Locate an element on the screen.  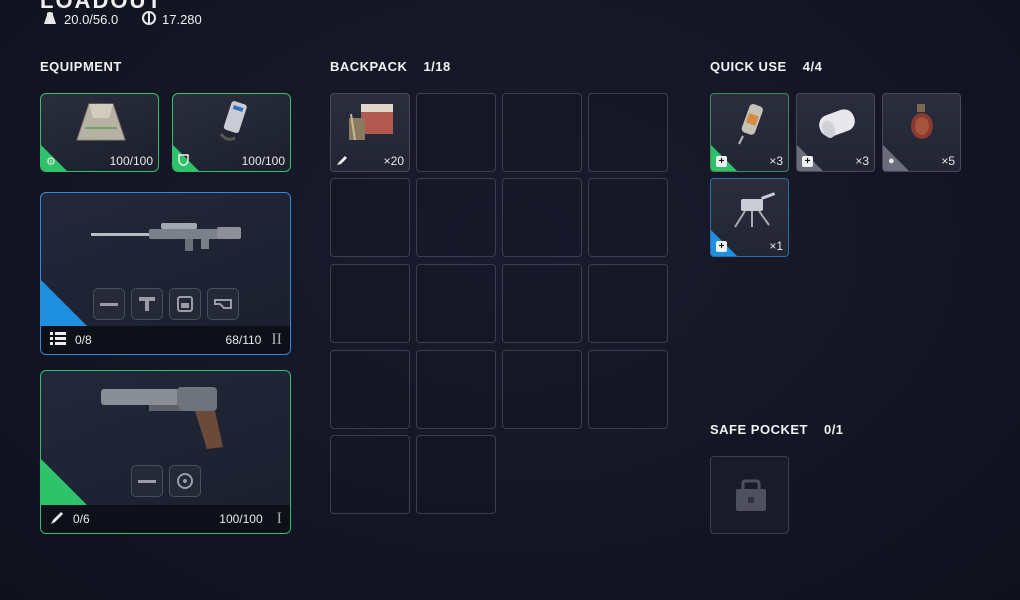
currency-stat: 17.280 is located at coordinates (172, 19).